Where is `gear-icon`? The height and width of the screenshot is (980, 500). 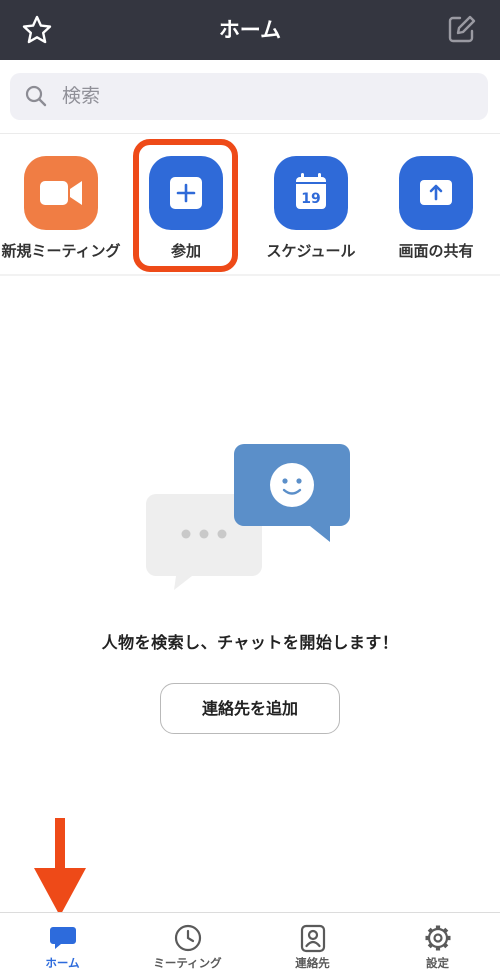 gear-icon is located at coordinates (438, 938).